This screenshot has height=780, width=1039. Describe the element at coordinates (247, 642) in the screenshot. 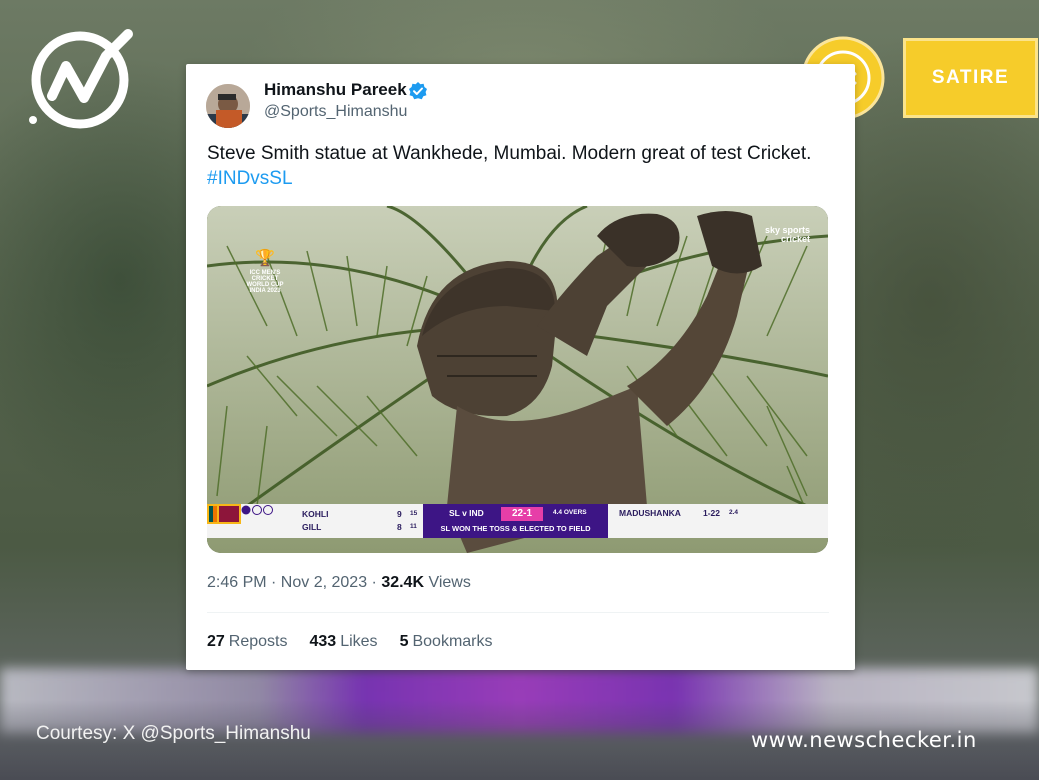

I see `reposts-stat: 27 Reposts` at that location.